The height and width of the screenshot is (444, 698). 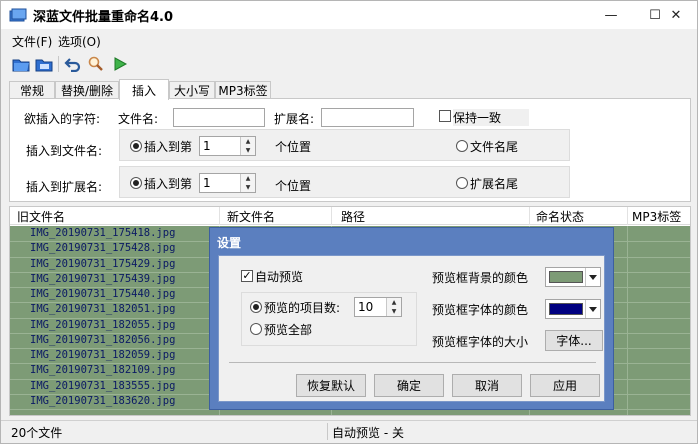 I want to click on menu-options: 选项(O), so click(x=79, y=41).